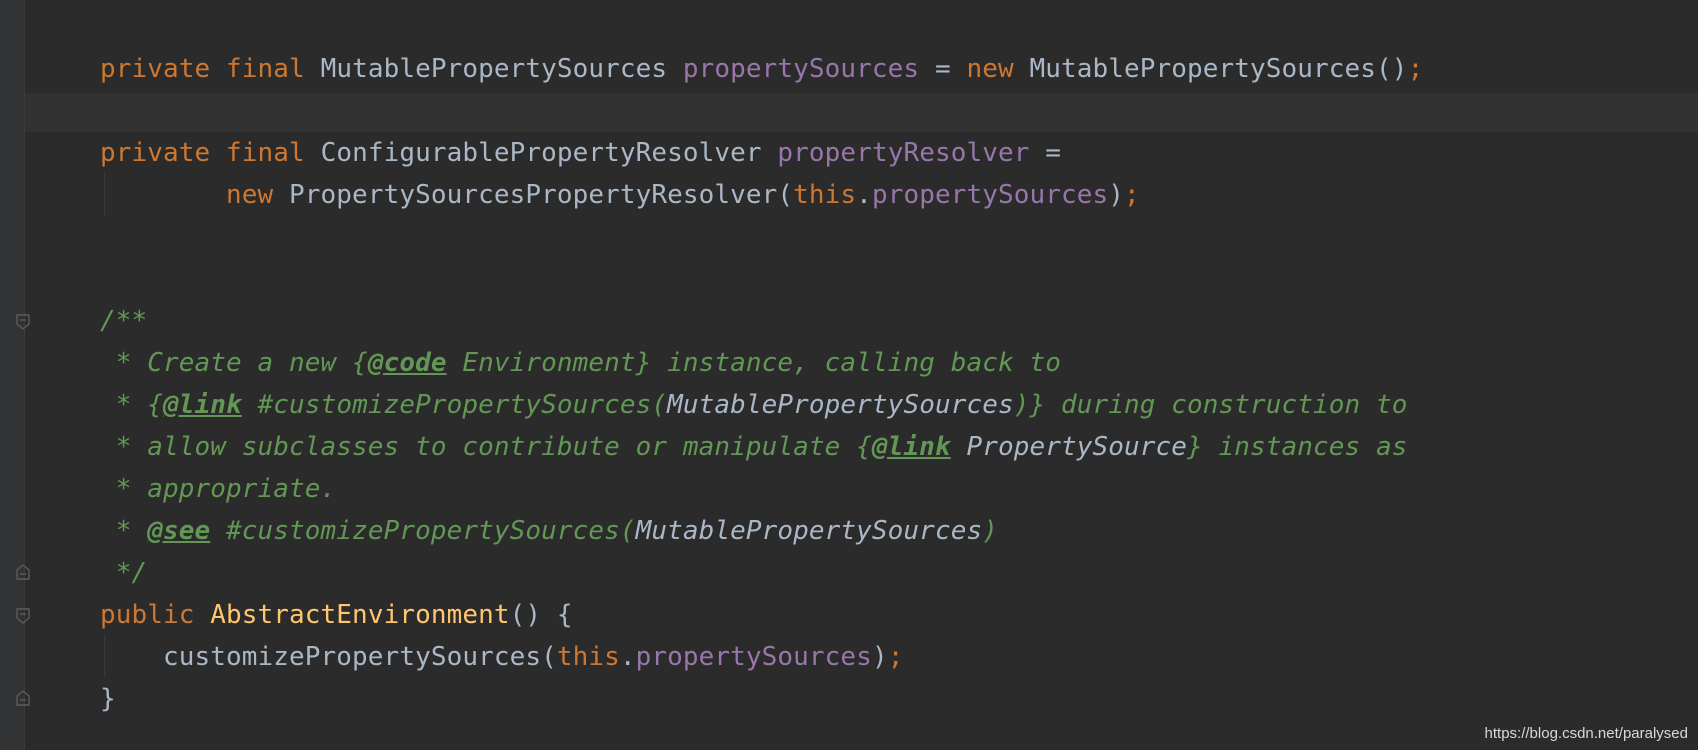 The width and height of the screenshot is (1698, 750). Describe the element at coordinates (1297, 447) in the screenshot. I see `code-token: } instances as` at that location.